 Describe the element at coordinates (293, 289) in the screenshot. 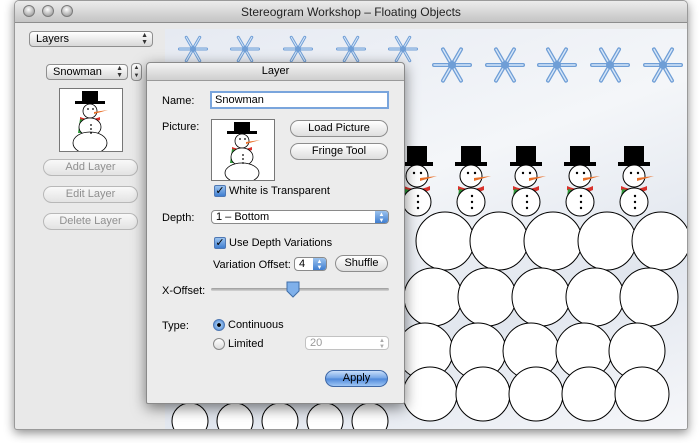

I see `x-offset-slider-thumb` at that location.